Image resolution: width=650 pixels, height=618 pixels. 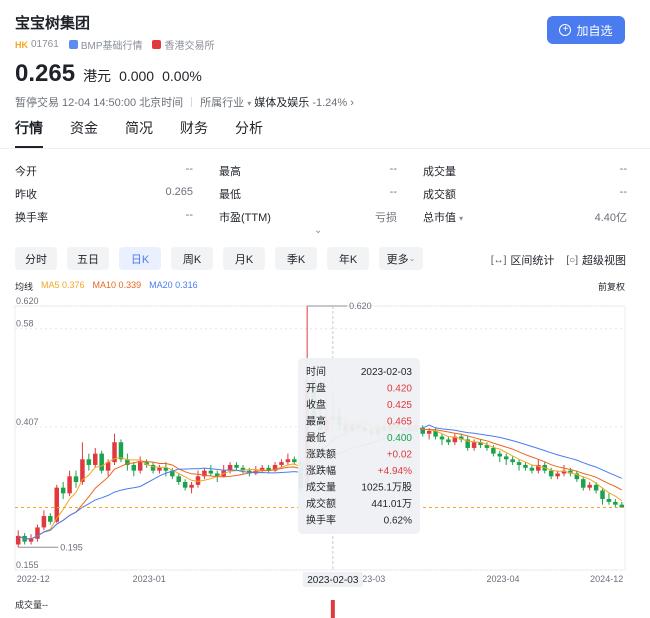 What do you see at coordinates (249, 133) in the screenshot?
I see `tab-analysis: 分析` at bounding box center [249, 133].